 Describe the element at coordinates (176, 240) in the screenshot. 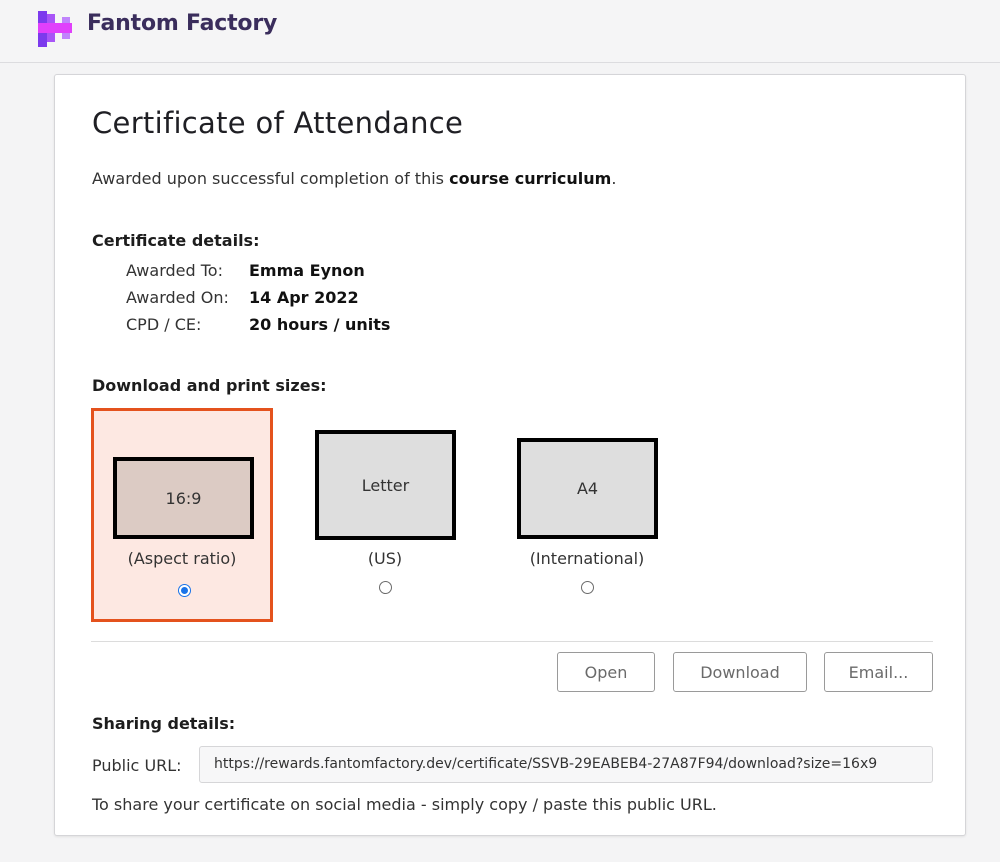

I see `details-heading: Certificate details:` at that location.